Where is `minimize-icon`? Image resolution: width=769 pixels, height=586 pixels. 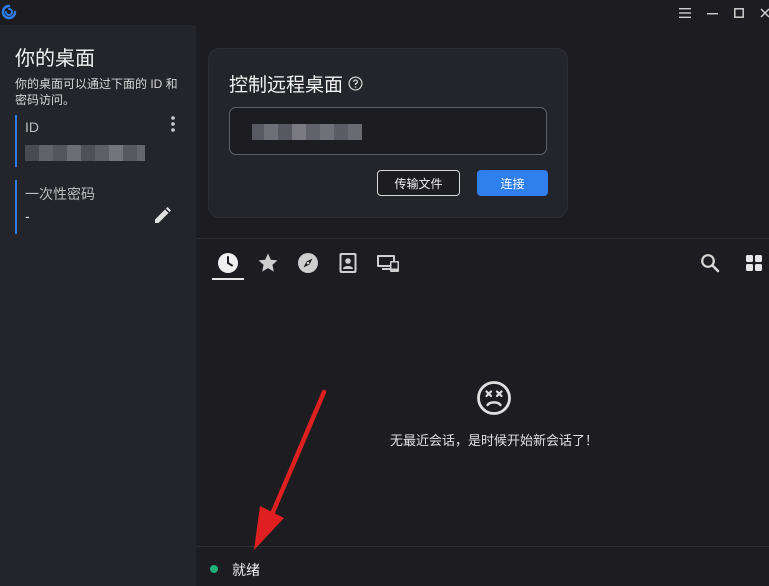
minimize-icon is located at coordinates (712, 13).